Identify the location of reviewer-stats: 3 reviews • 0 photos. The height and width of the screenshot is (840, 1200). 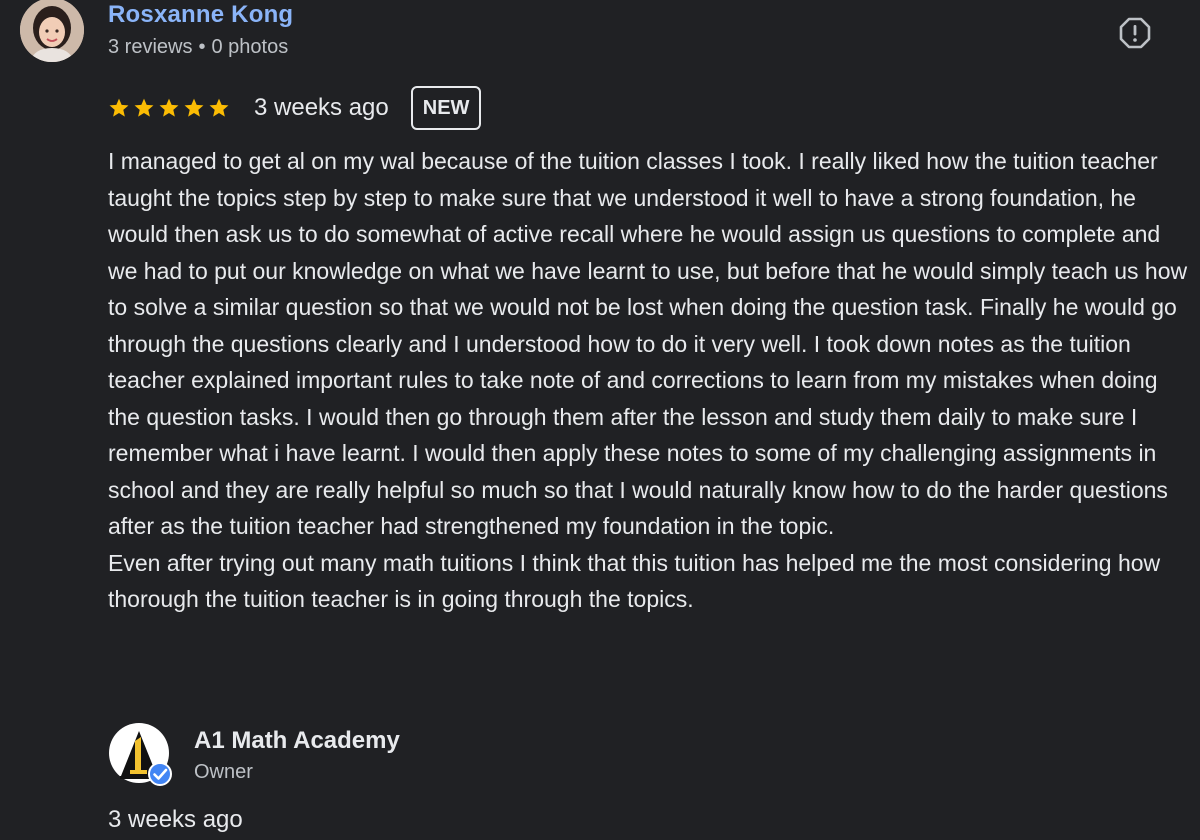
(198, 47).